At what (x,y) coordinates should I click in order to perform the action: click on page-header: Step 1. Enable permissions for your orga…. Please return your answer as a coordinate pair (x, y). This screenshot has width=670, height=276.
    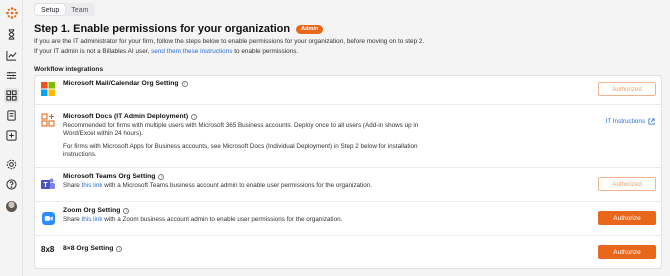
    Looking at the image, I should click on (179, 29).